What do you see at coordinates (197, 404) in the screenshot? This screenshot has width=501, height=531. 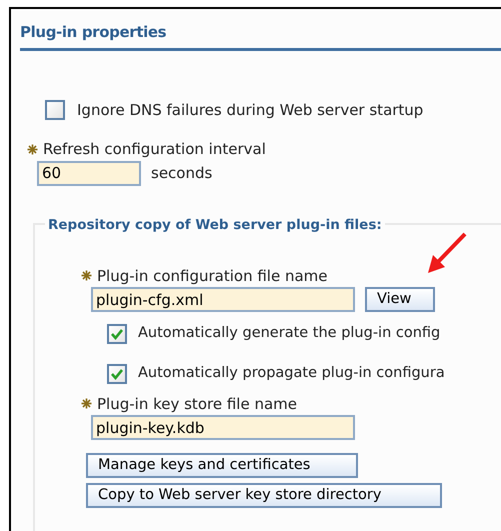 I see `field-label: Plug-in key store file name` at bounding box center [197, 404].